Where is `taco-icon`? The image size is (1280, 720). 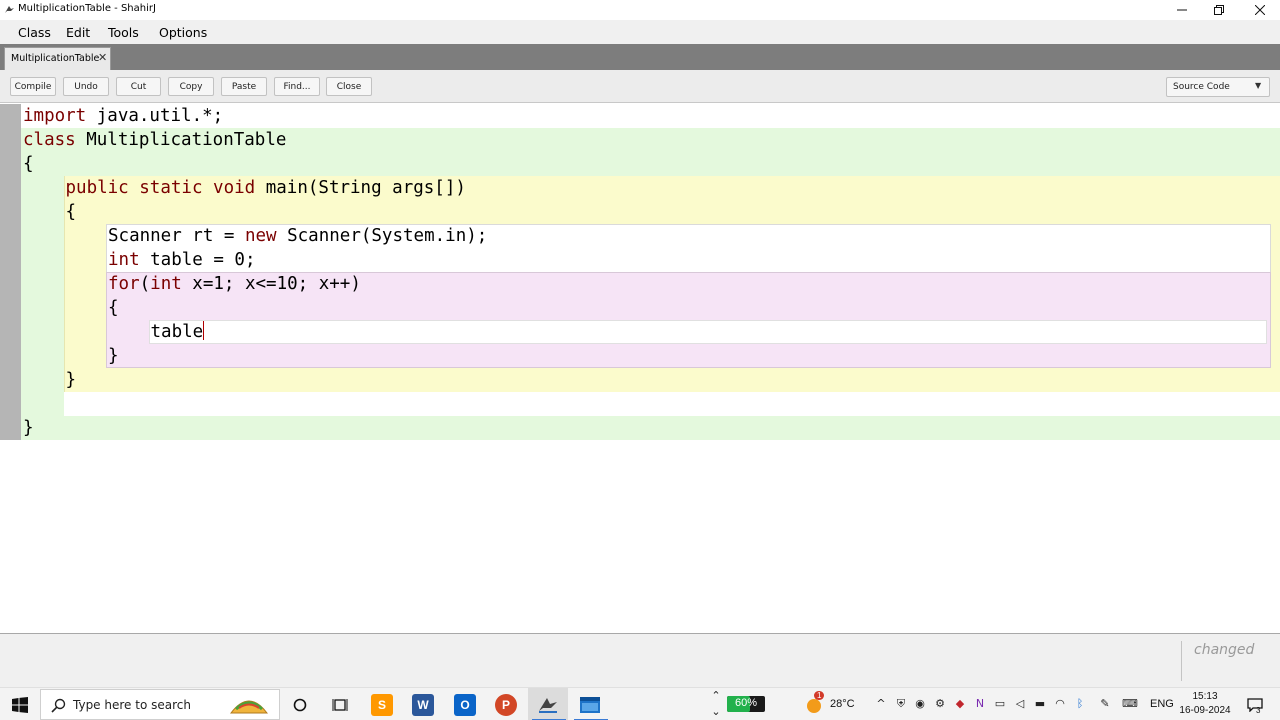 taco-icon is located at coordinates (249, 707).